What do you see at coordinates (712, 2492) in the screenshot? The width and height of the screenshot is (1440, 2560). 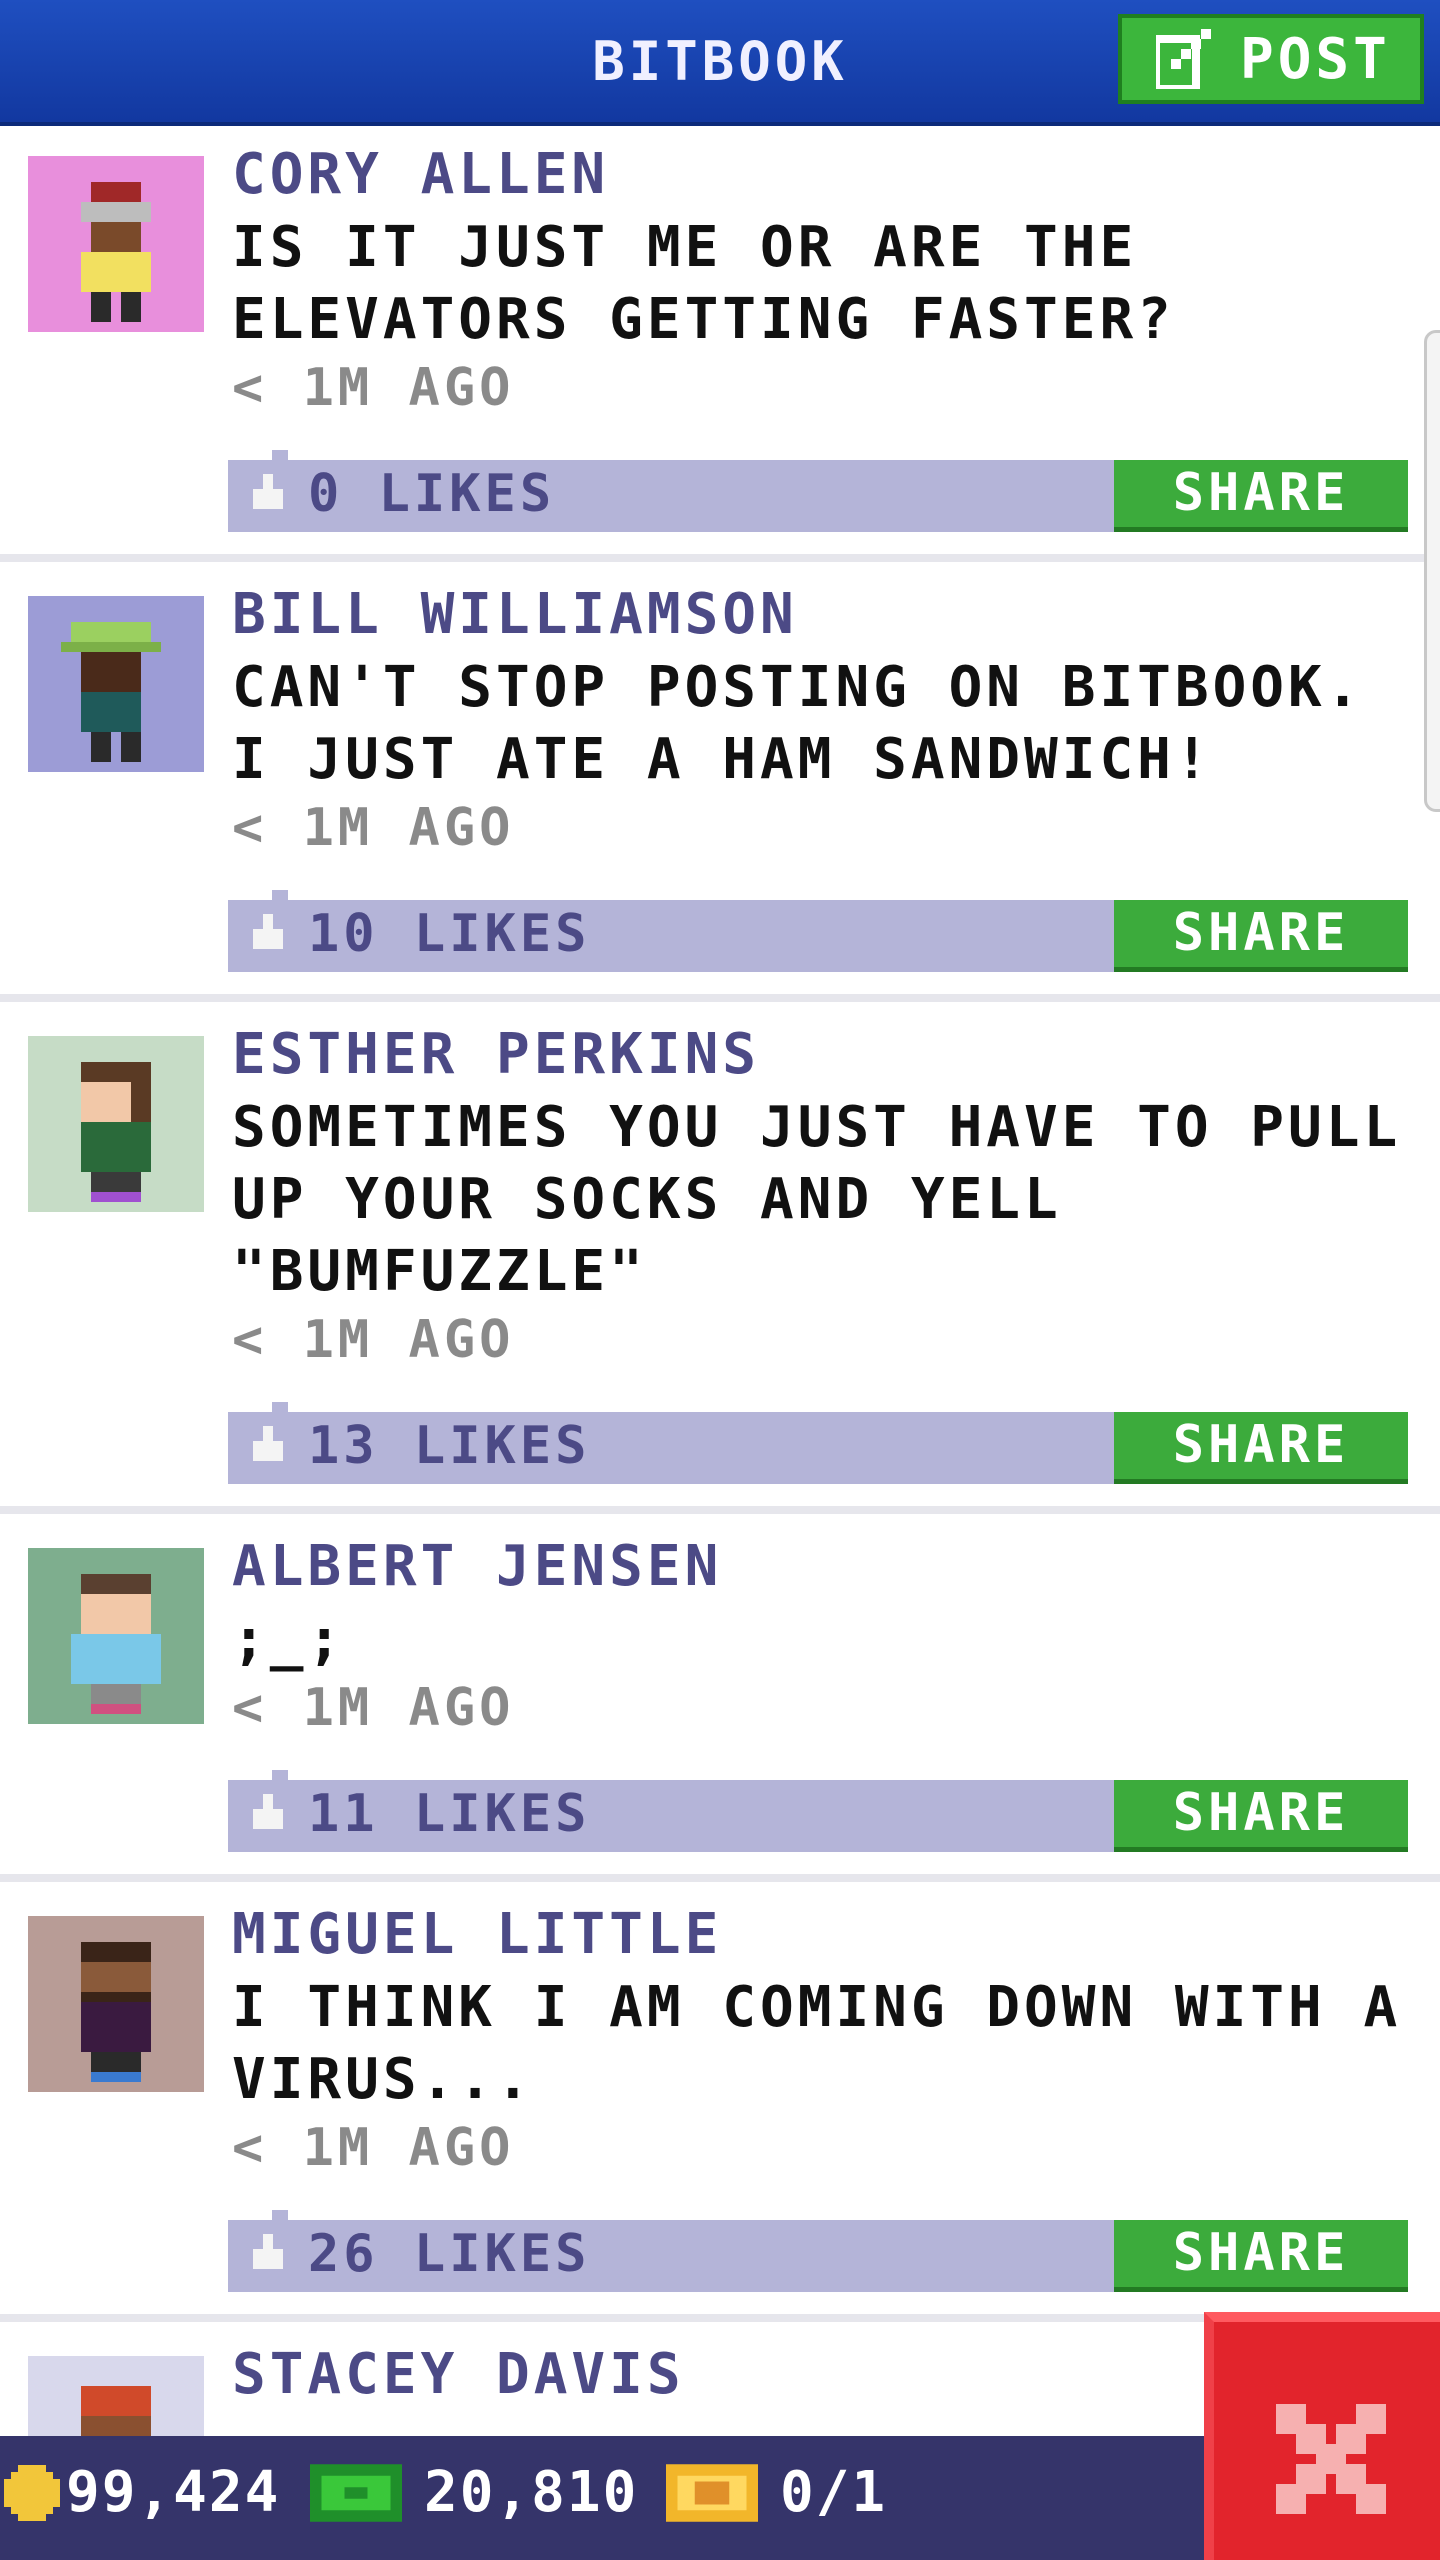 I see `ticket-icon` at bounding box center [712, 2492].